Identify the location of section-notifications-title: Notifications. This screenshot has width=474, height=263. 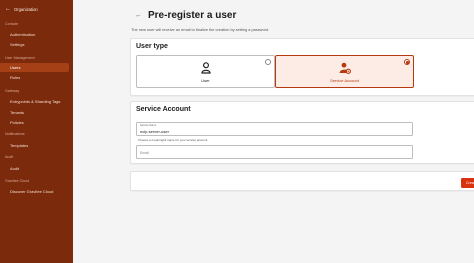
(15, 134).